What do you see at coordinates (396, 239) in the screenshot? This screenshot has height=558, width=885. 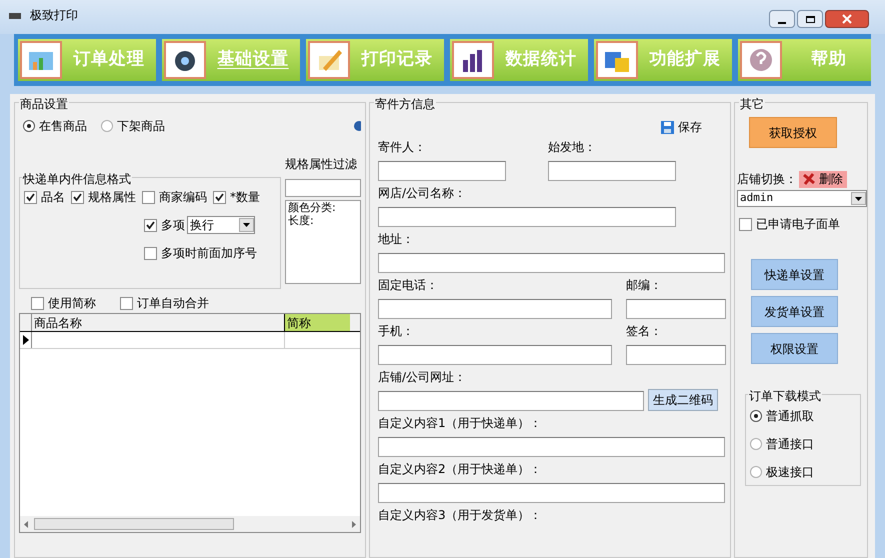 I see `field-label: 地址：` at bounding box center [396, 239].